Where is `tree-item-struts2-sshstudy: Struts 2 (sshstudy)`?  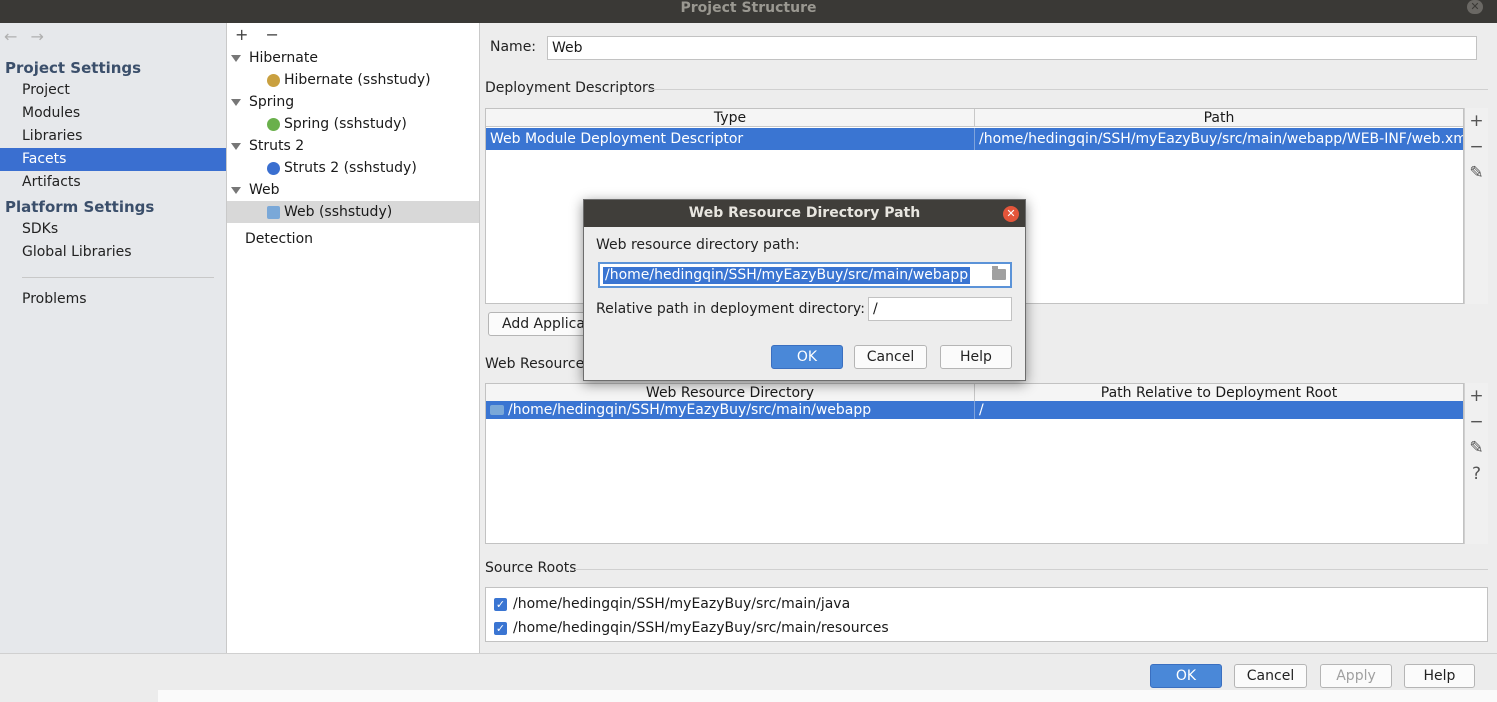 tree-item-struts2-sshstudy: Struts 2 (sshstudy) is located at coordinates (353, 168).